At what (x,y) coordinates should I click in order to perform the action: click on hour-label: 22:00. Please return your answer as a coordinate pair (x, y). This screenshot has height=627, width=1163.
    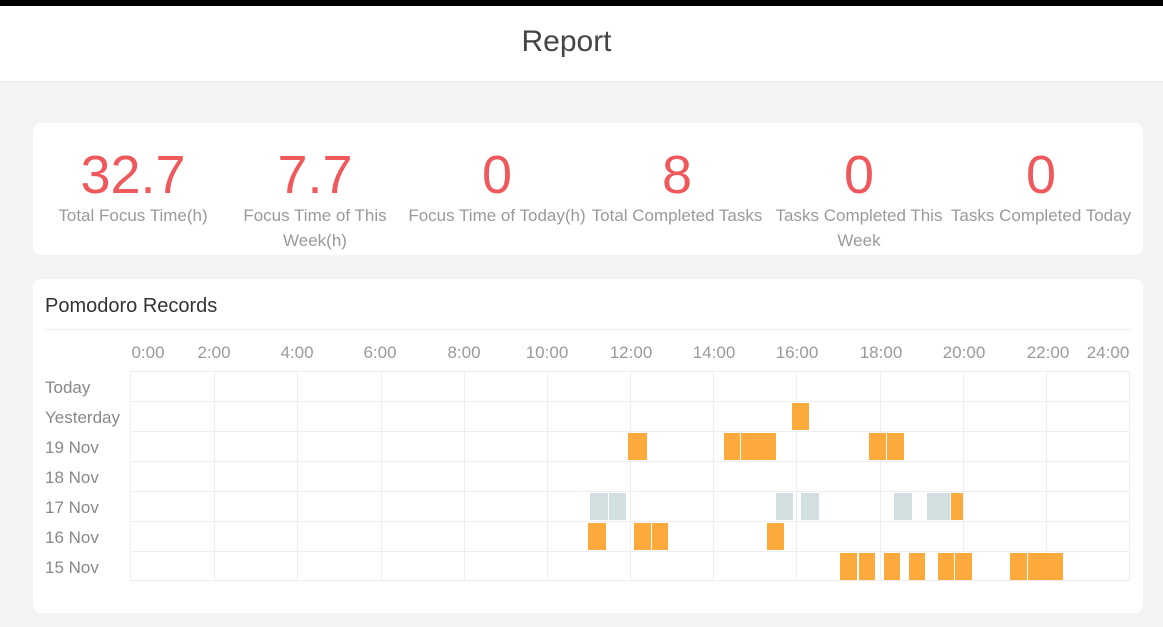
    Looking at the image, I should click on (1048, 352).